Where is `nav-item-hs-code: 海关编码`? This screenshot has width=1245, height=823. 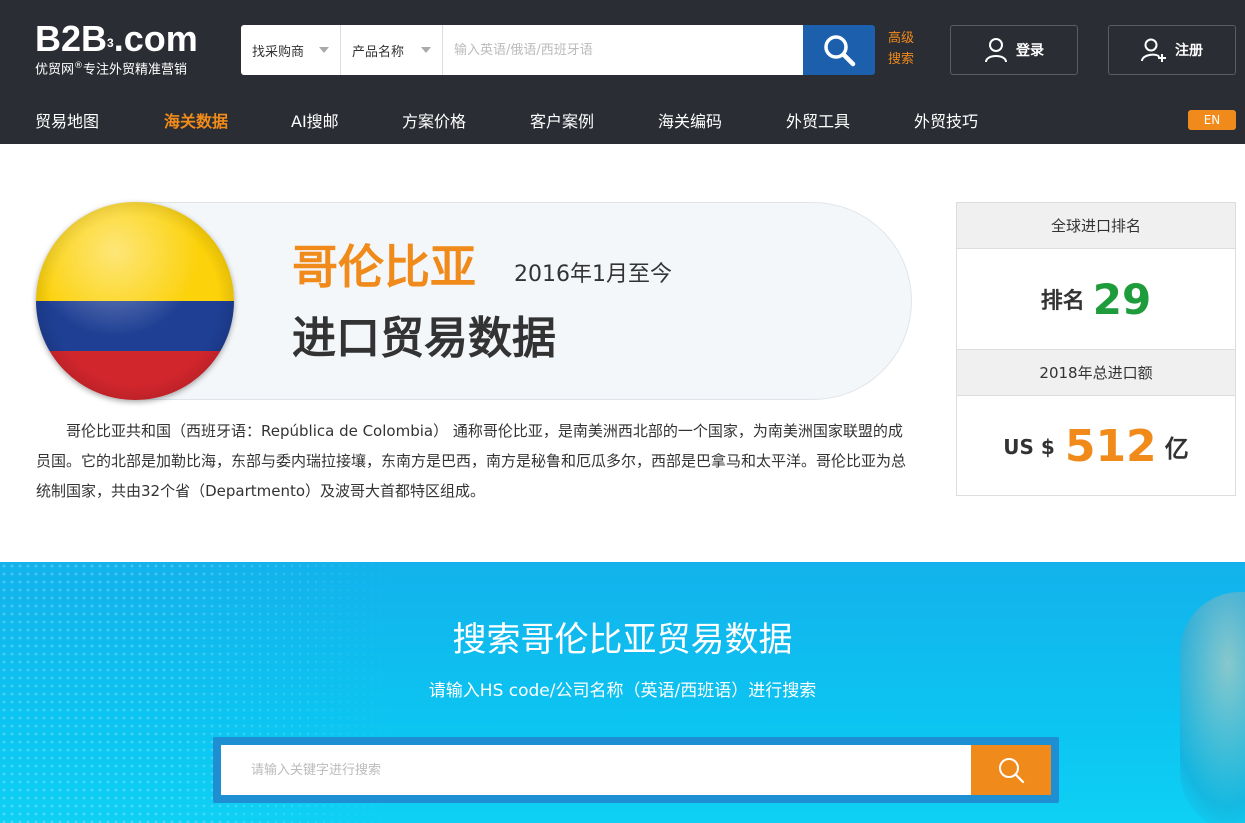
nav-item-hs-code: 海关编码 is located at coordinates (690, 120).